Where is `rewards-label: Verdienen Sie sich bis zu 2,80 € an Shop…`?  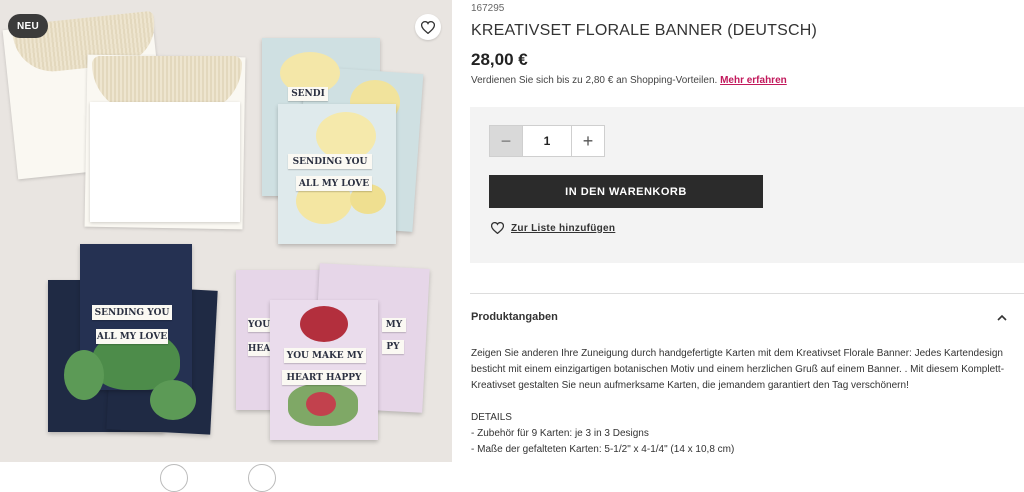
rewards-label: Verdienen Sie sich bis zu 2,80 € an Shop… is located at coordinates (594, 80).